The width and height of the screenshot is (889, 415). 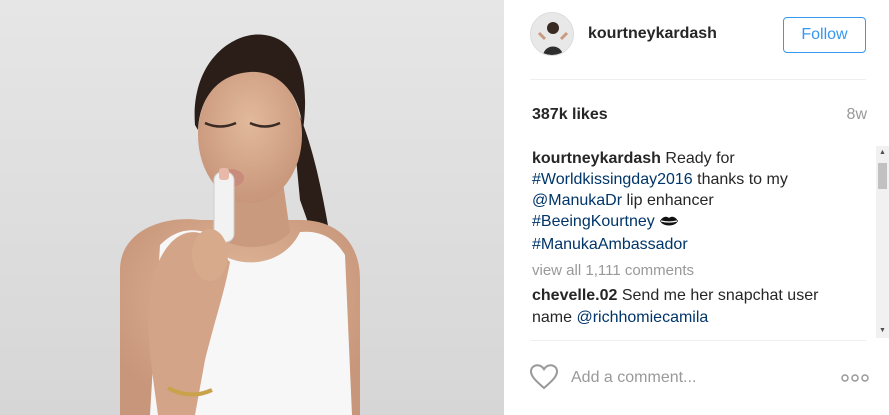 I want to click on avatar-icon, so click(x=552, y=34).